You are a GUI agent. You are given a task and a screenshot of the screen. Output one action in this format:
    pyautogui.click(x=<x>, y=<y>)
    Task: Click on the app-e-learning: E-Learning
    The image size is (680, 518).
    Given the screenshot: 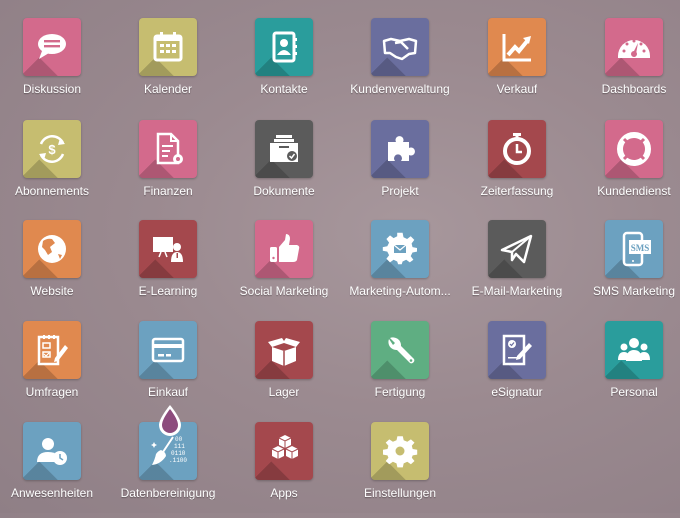 What is the action you would take?
    pyautogui.click(x=168, y=268)
    